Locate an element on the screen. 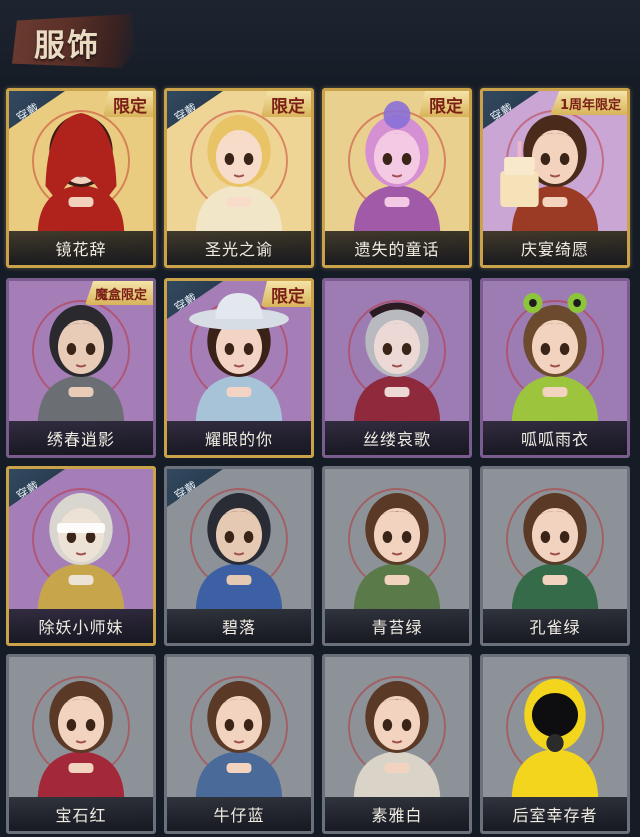  costume-name: 耀眼的你 is located at coordinates (238, 439).